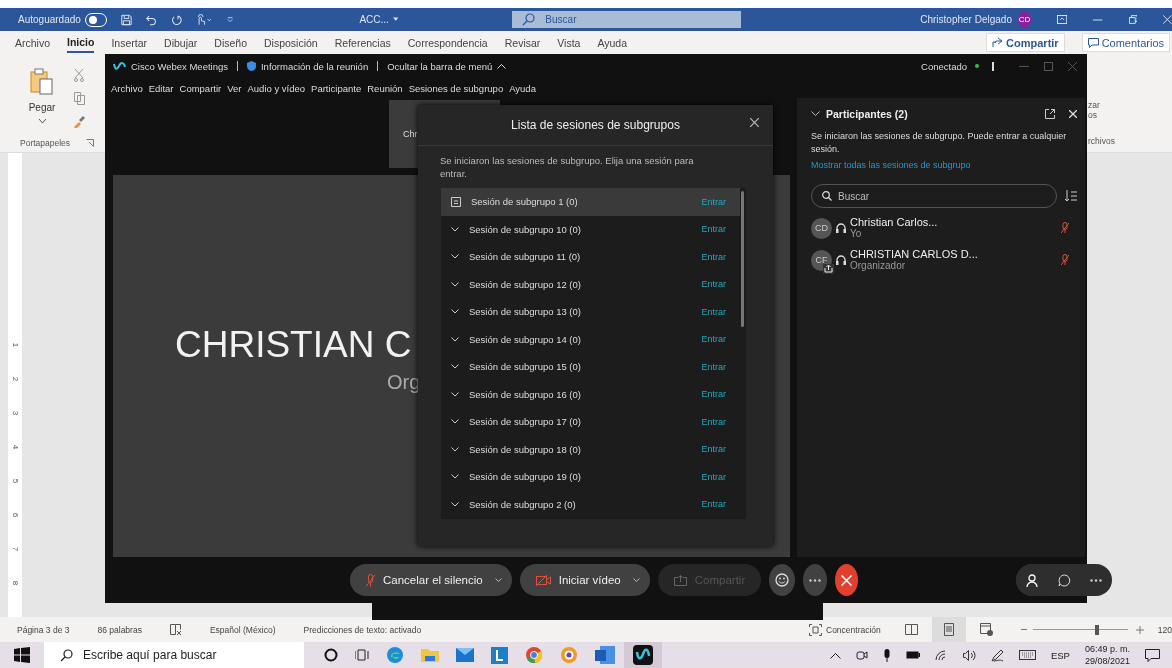 This screenshot has height=668, width=1172. Describe the element at coordinates (129, 42) in the screenshot. I see `ribbon-tab: Insertar` at that location.